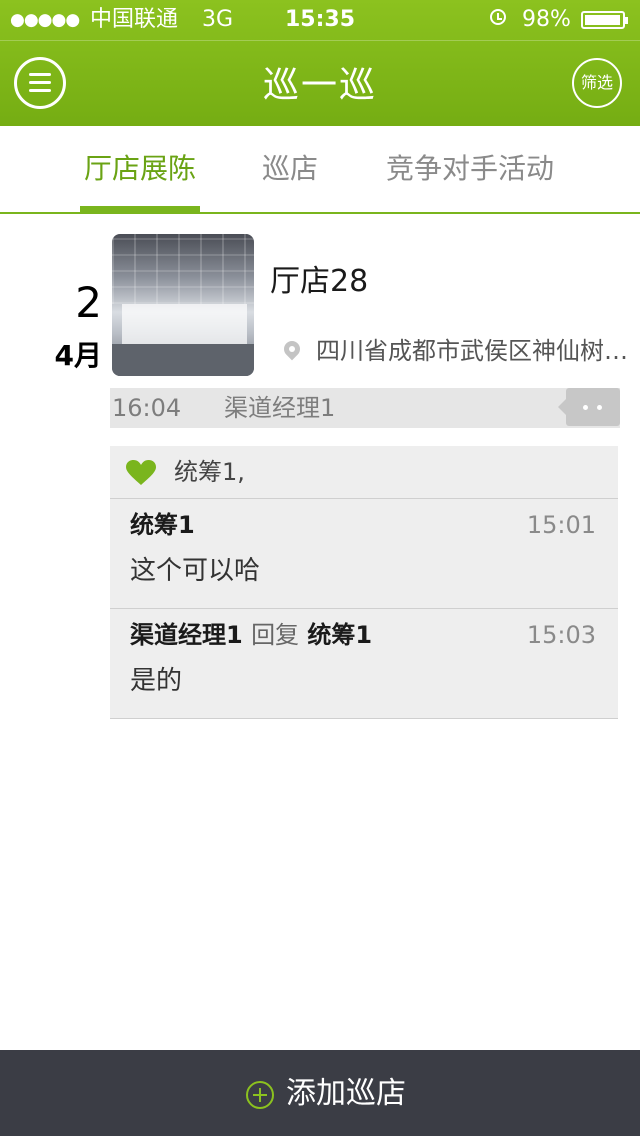 The width and height of the screenshot is (640, 1136). I want to click on tab-competitor-activity: 竞争对手活动, so click(470, 169).